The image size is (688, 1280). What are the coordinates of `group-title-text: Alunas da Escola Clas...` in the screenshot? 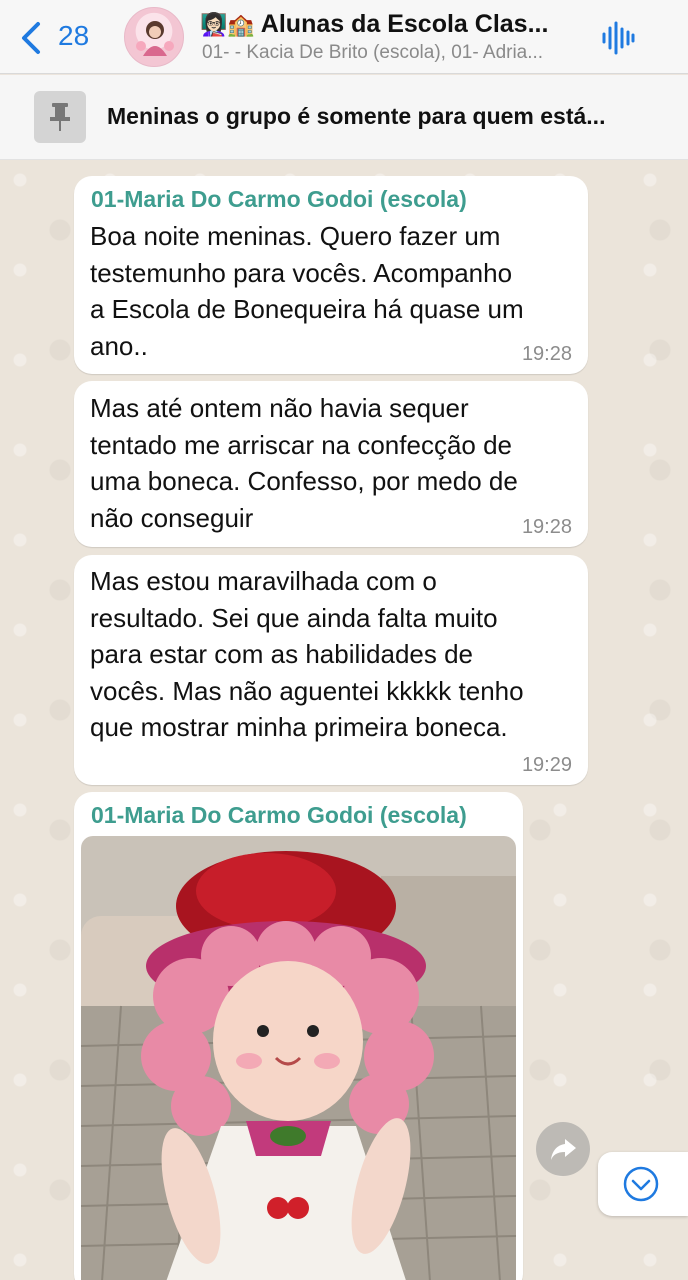 It's located at (404, 24).